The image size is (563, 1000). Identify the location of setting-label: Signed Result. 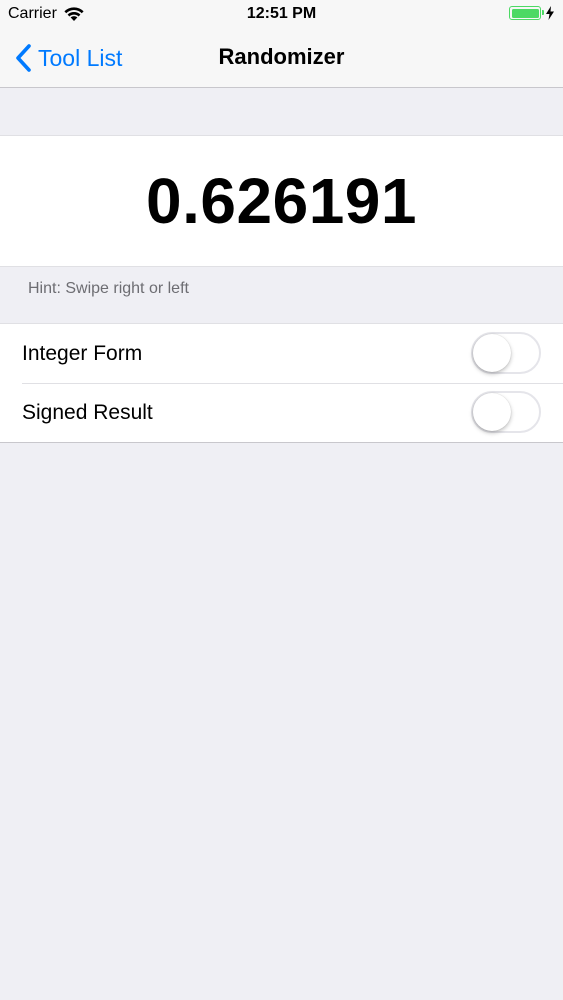
(87, 412).